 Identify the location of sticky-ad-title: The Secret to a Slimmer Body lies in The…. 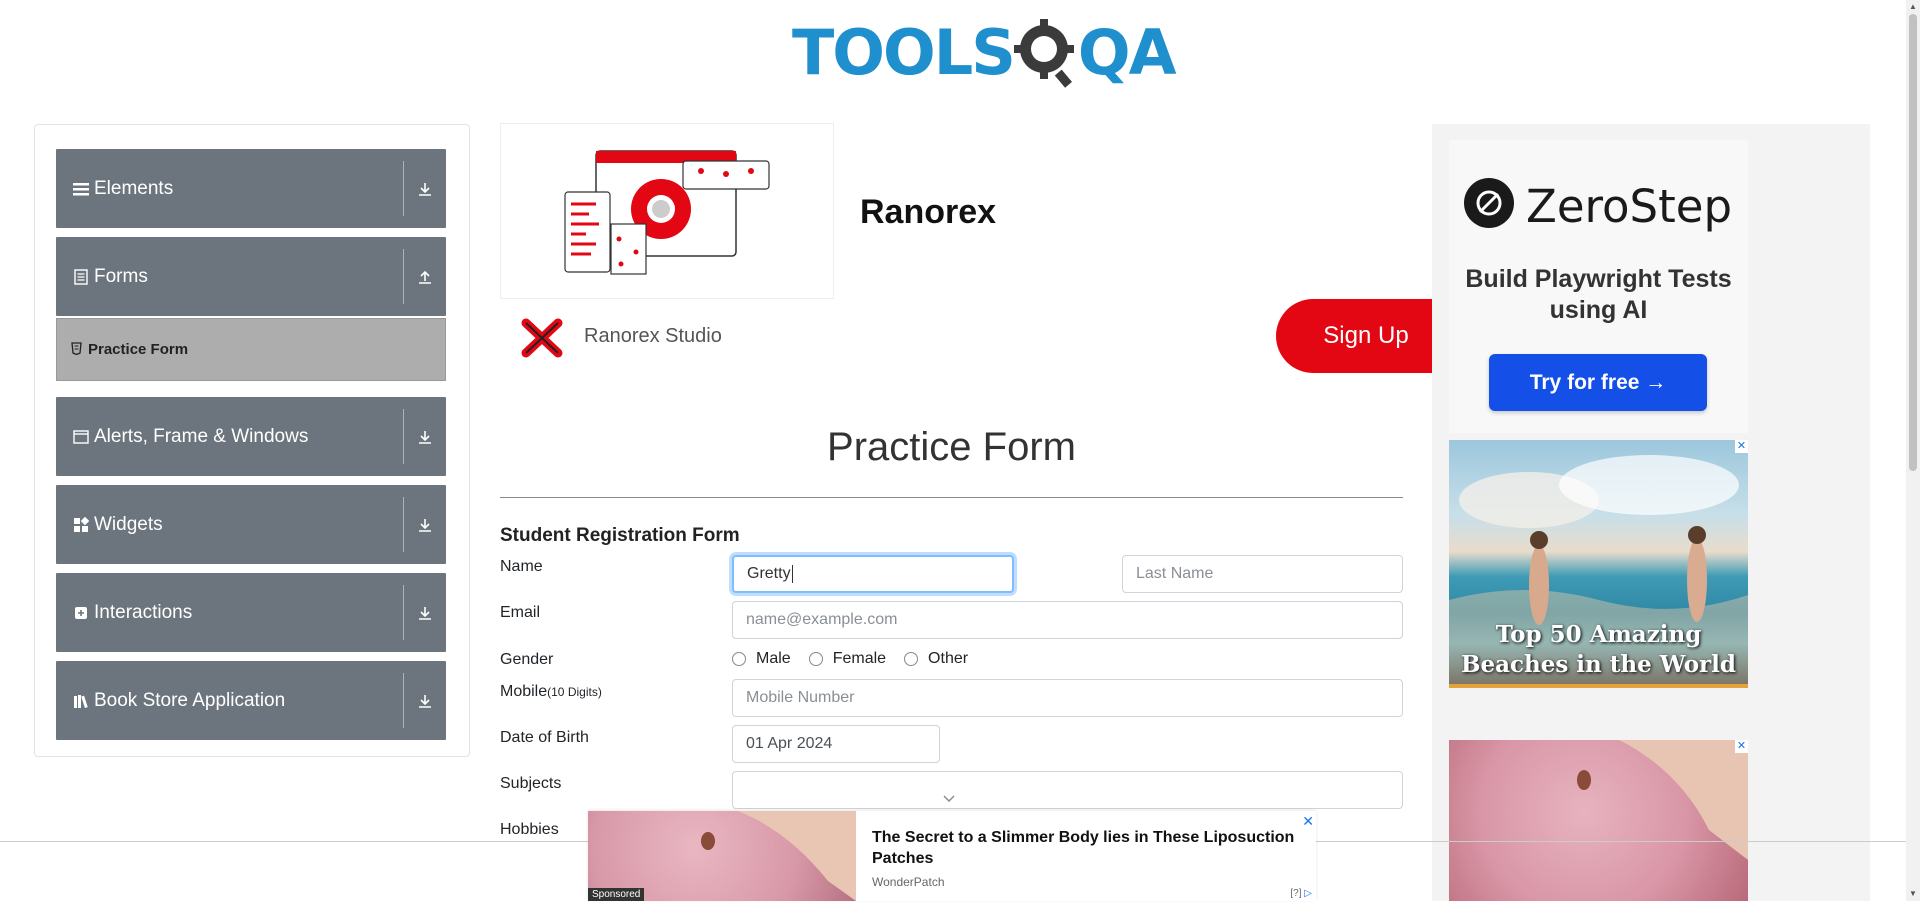
(1087, 848).